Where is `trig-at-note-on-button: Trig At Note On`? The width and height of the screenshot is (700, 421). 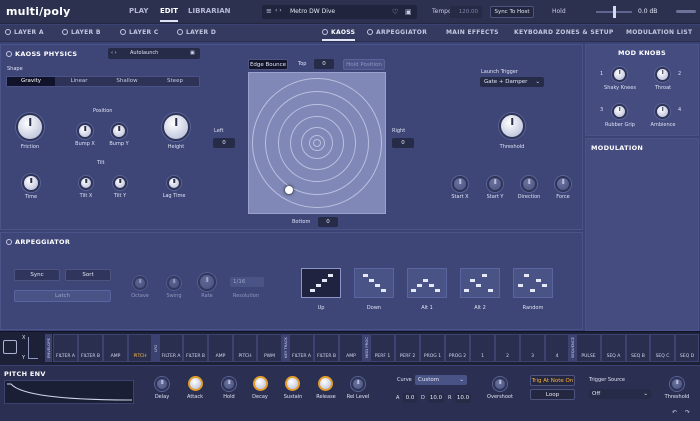 trig-at-note-on-button: Trig At Note On is located at coordinates (552, 380).